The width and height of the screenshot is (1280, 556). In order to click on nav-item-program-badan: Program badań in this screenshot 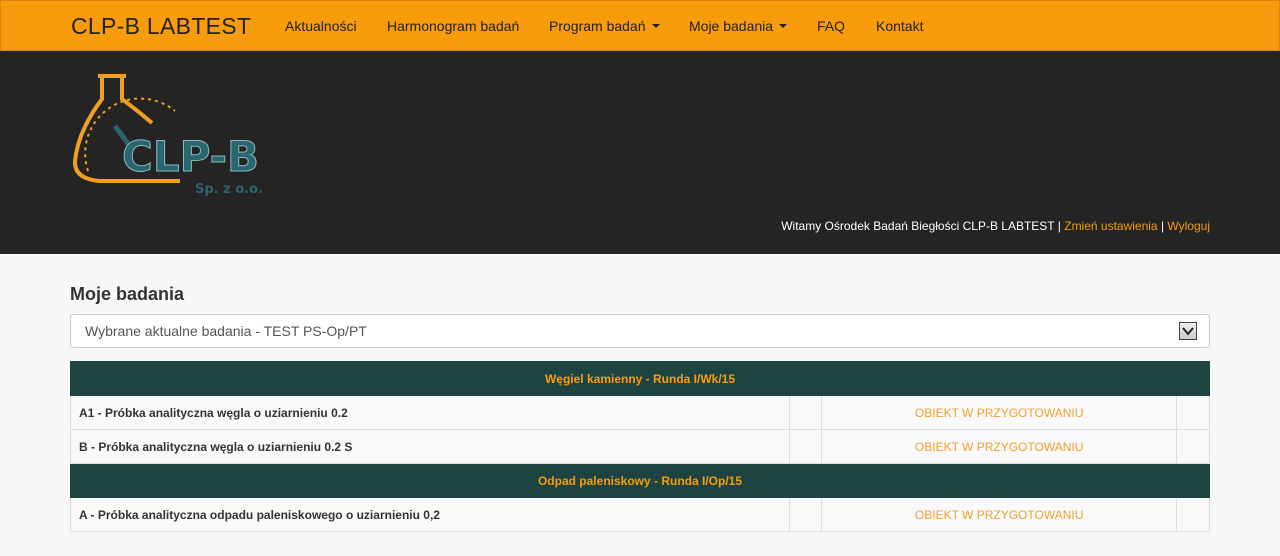, I will do `click(604, 26)`.